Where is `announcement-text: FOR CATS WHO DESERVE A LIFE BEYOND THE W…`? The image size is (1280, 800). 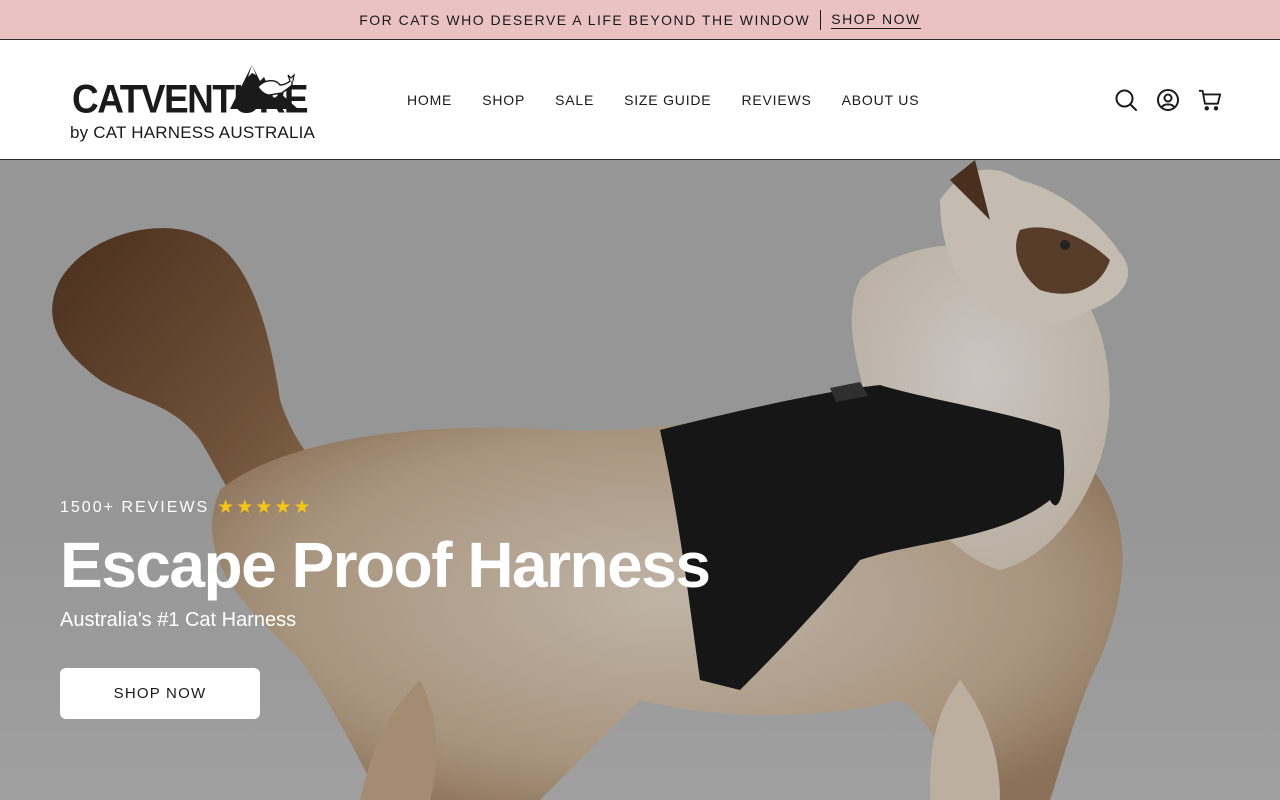
announcement-text: FOR CATS WHO DESERVE A LIFE BEYOND THE W… is located at coordinates (585, 19).